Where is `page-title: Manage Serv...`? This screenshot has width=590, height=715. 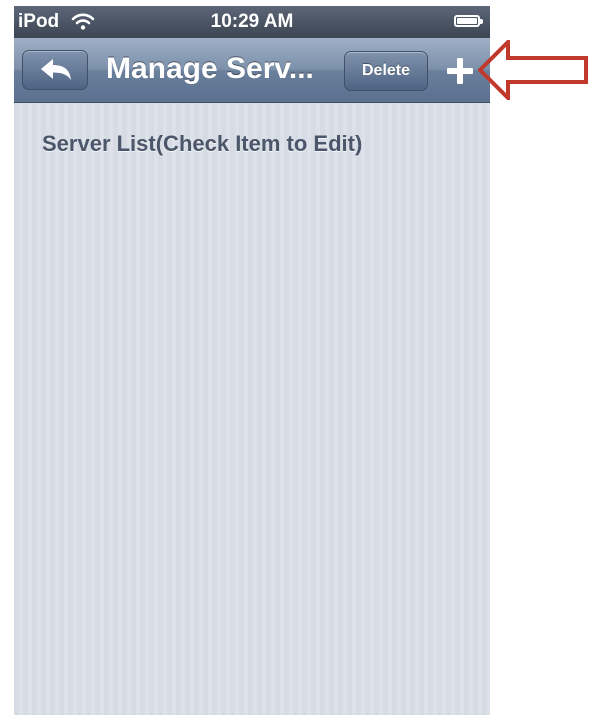
page-title: Manage Serv... is located at coordinates (210, 68).